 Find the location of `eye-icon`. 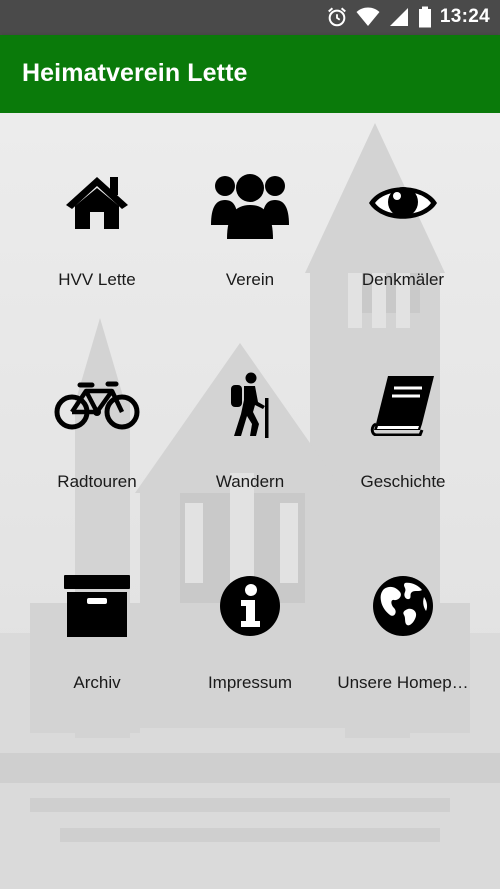

eye-icon is located at coordinates (403, 203).